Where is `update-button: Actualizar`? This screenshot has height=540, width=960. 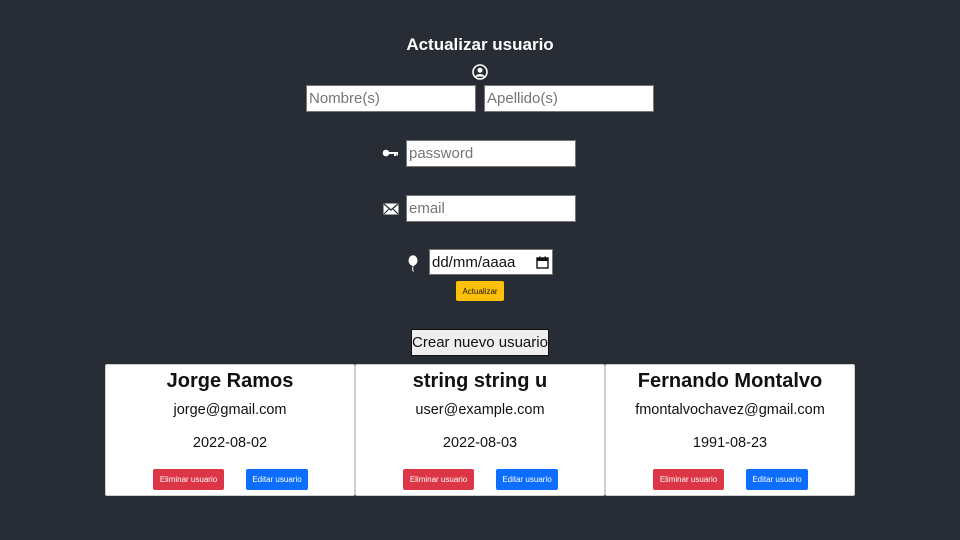 update-button: Actualizar is located at coordinates (480, 291).